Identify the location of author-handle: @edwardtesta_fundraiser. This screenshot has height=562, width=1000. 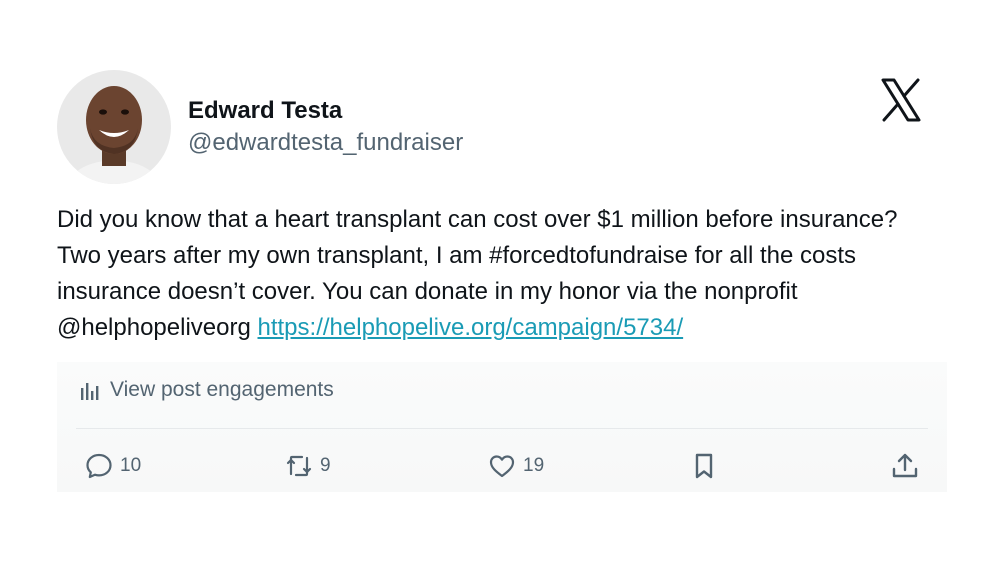
(325, 143).